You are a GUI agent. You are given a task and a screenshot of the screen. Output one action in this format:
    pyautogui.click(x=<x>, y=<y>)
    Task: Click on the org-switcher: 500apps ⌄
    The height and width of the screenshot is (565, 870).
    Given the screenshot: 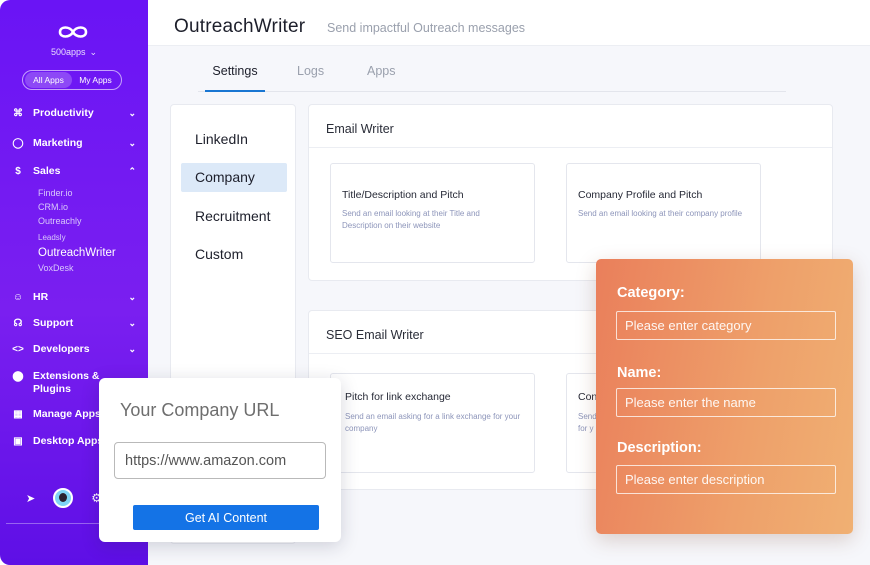 What is the action you would take?
    pyautogui.click(x=74, y=52)
    